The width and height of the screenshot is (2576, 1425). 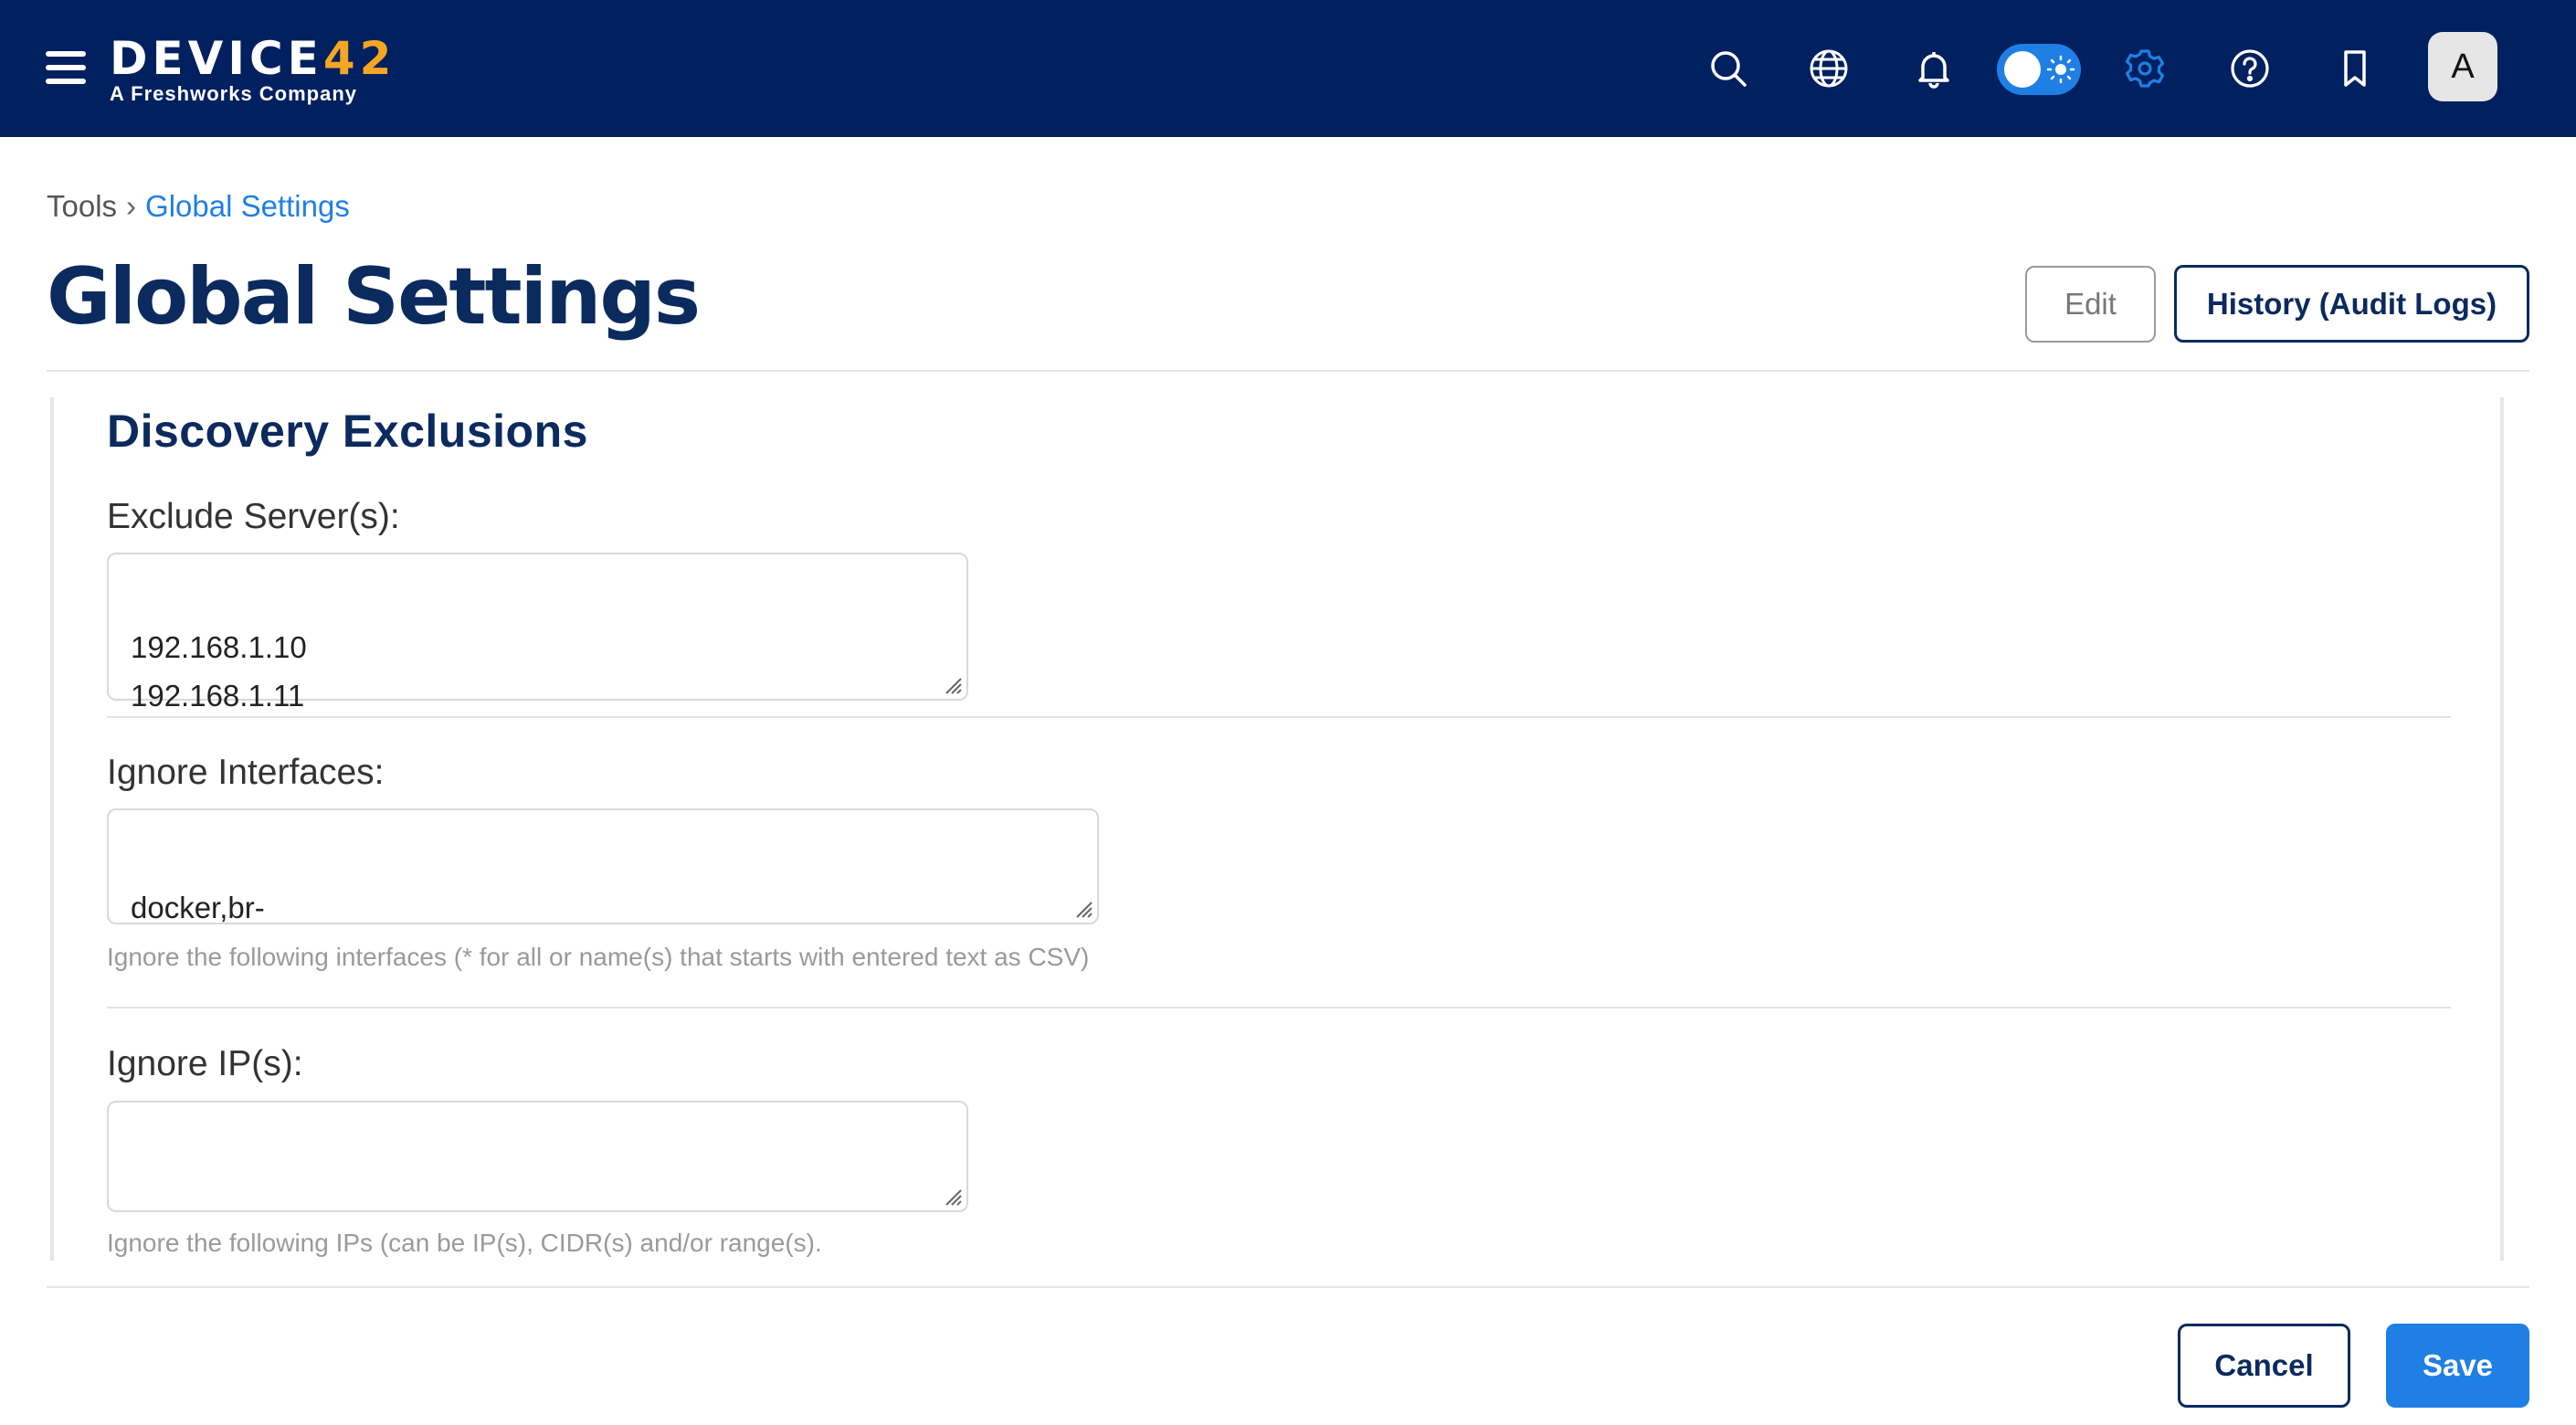 What do you see at coordinates (219, 671) in the screenshot?
I see `exclude-servers-value: 192.168.1.10 192.168.1.11` at bounding box center [219, 671].